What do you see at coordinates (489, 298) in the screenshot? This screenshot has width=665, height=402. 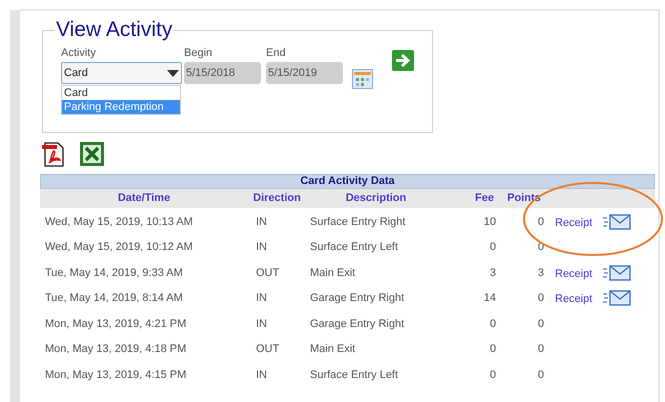 I see `table-cell-text: 14` at bounding box center [489, 298].